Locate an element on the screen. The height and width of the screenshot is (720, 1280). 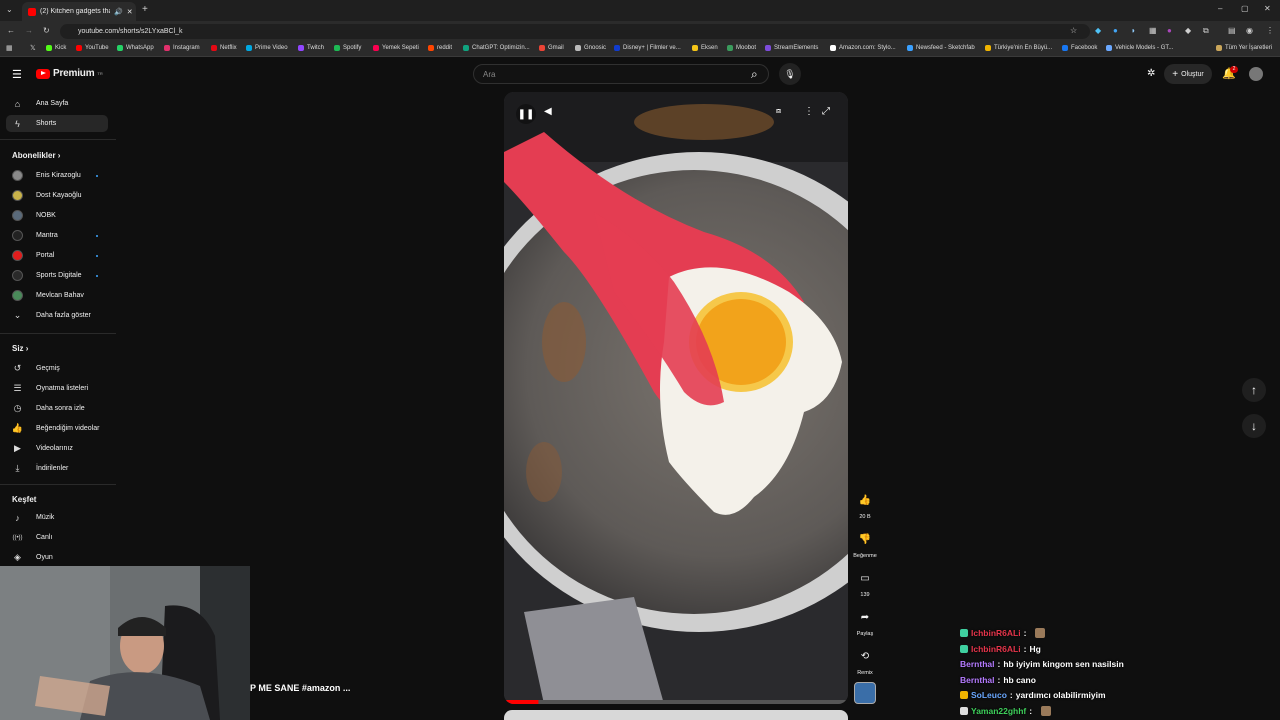
like-action: 👍 20 B is located at coordinates (865, 505).